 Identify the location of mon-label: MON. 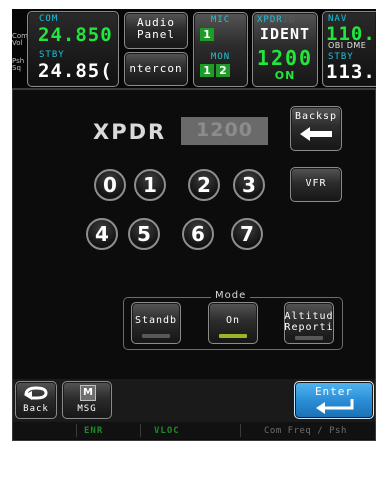
(220, 57).